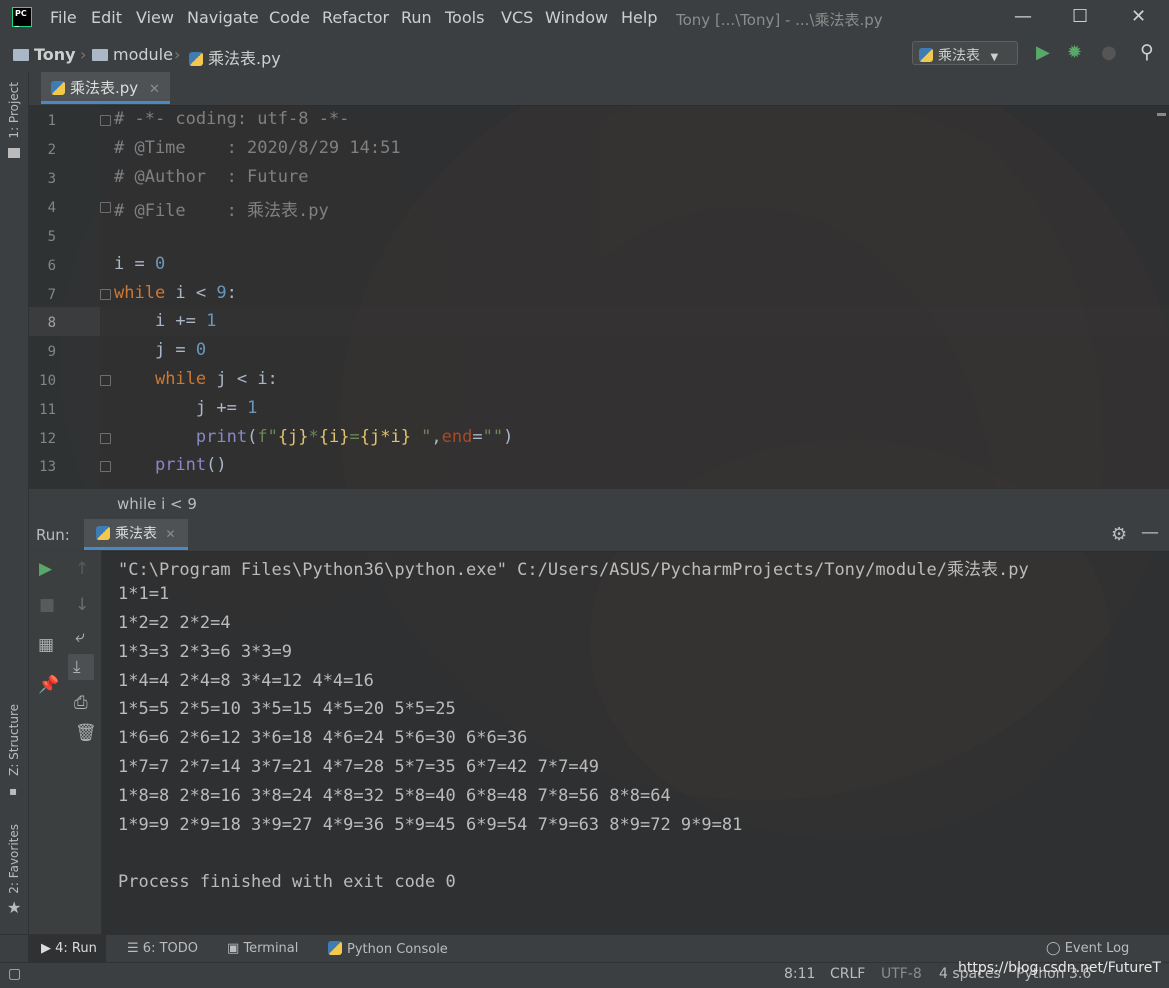 This screenshot has height=988, width=1169. What do you see at coordinates (233, 948) in the screenshot?
I see `terminal-icon: ▣` at bounding box center [233, 948].